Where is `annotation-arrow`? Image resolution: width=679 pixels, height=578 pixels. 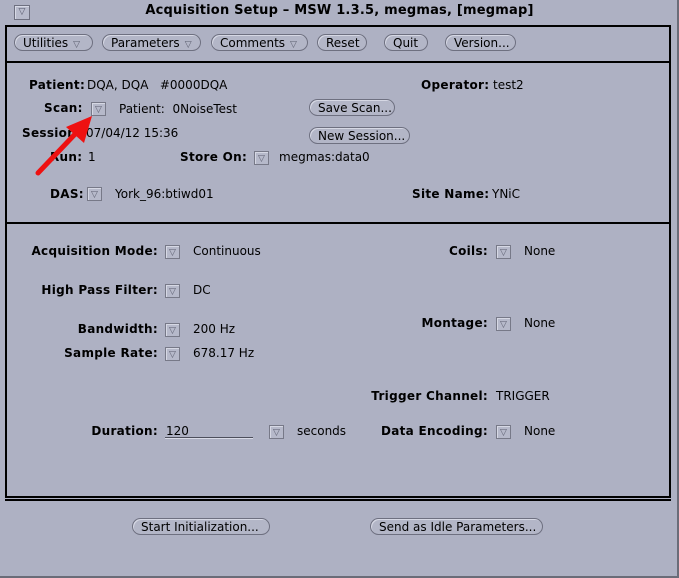
annotation-arrow is located at coordinates (63, 146).